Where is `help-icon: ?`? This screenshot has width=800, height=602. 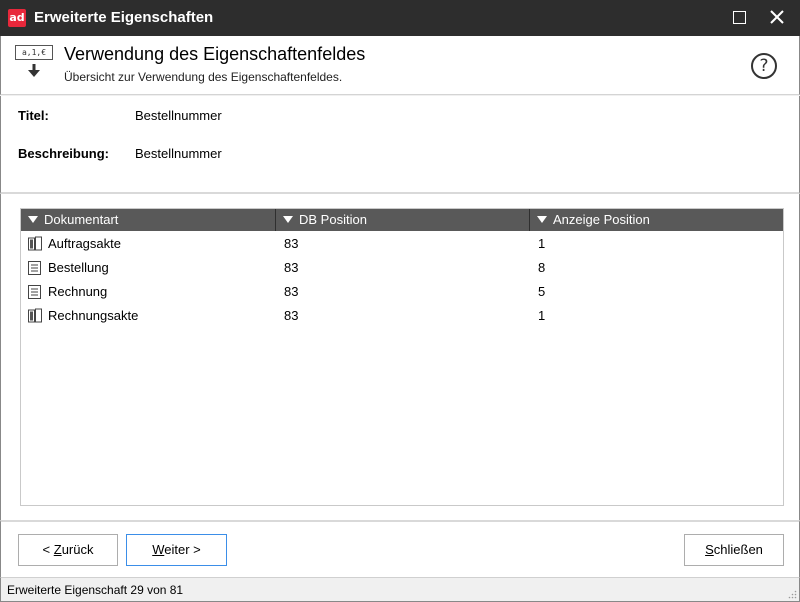 help-icon: ? is located at coordinates (764, 66).